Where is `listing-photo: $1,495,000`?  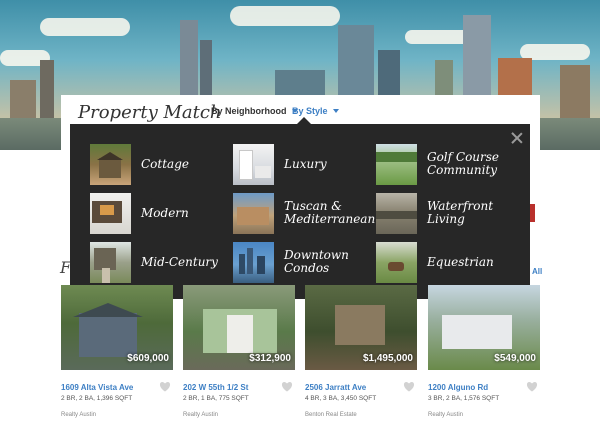 listing-photo: $1,495,000 is located at coordinates (361, 327).